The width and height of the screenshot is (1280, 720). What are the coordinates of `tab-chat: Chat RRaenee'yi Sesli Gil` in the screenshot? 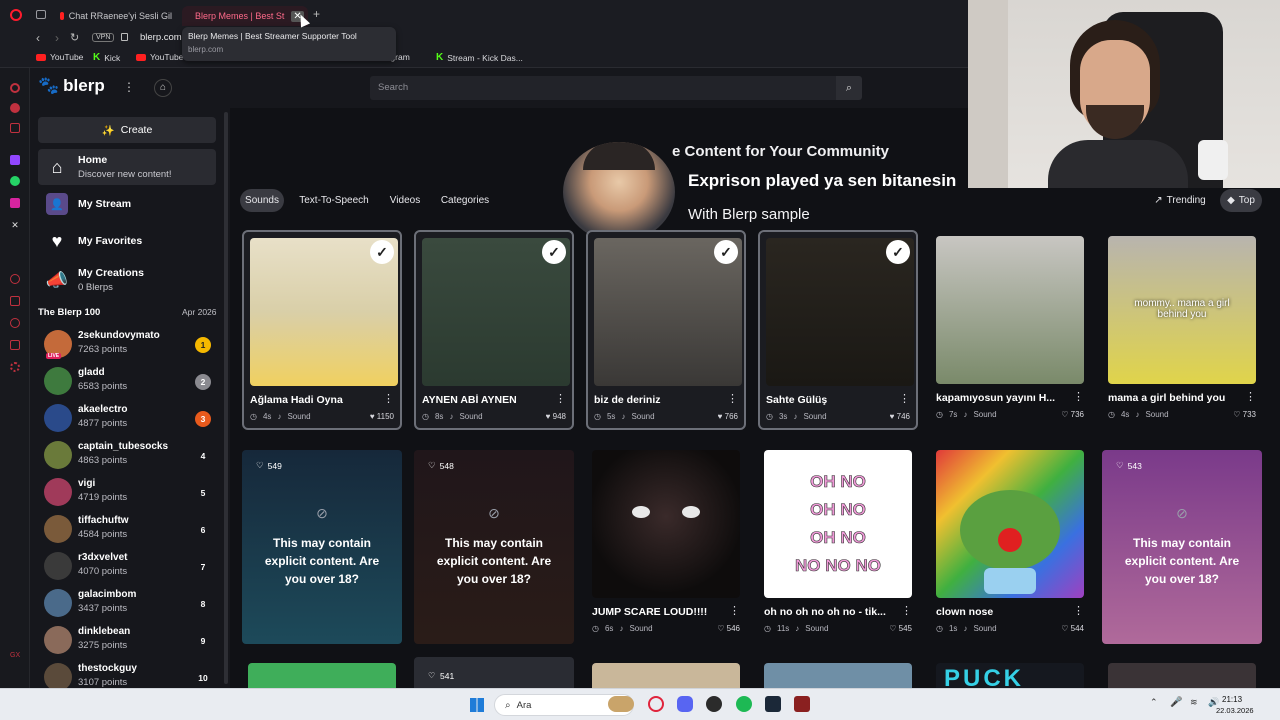 It's located at (116, 16).